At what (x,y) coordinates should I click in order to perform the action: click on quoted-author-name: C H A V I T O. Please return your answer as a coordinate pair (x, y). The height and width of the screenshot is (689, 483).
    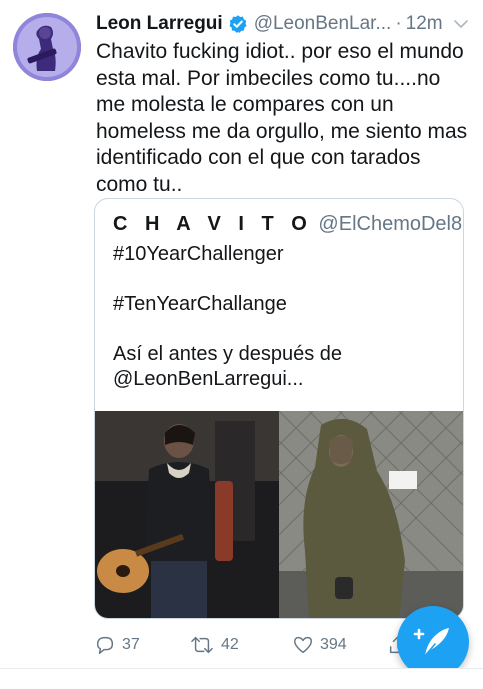
    Looking at the image, I should click on (213, 224).